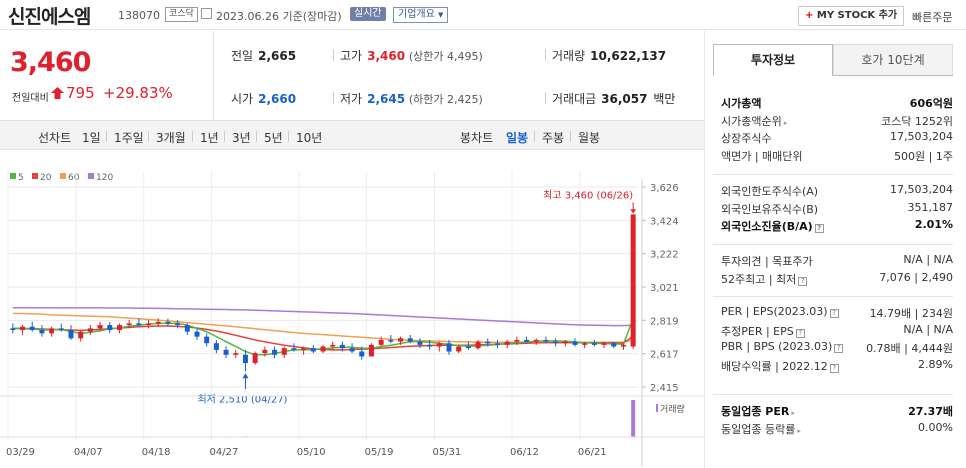  I want to click on open-label: 시가, so click(242, 99).